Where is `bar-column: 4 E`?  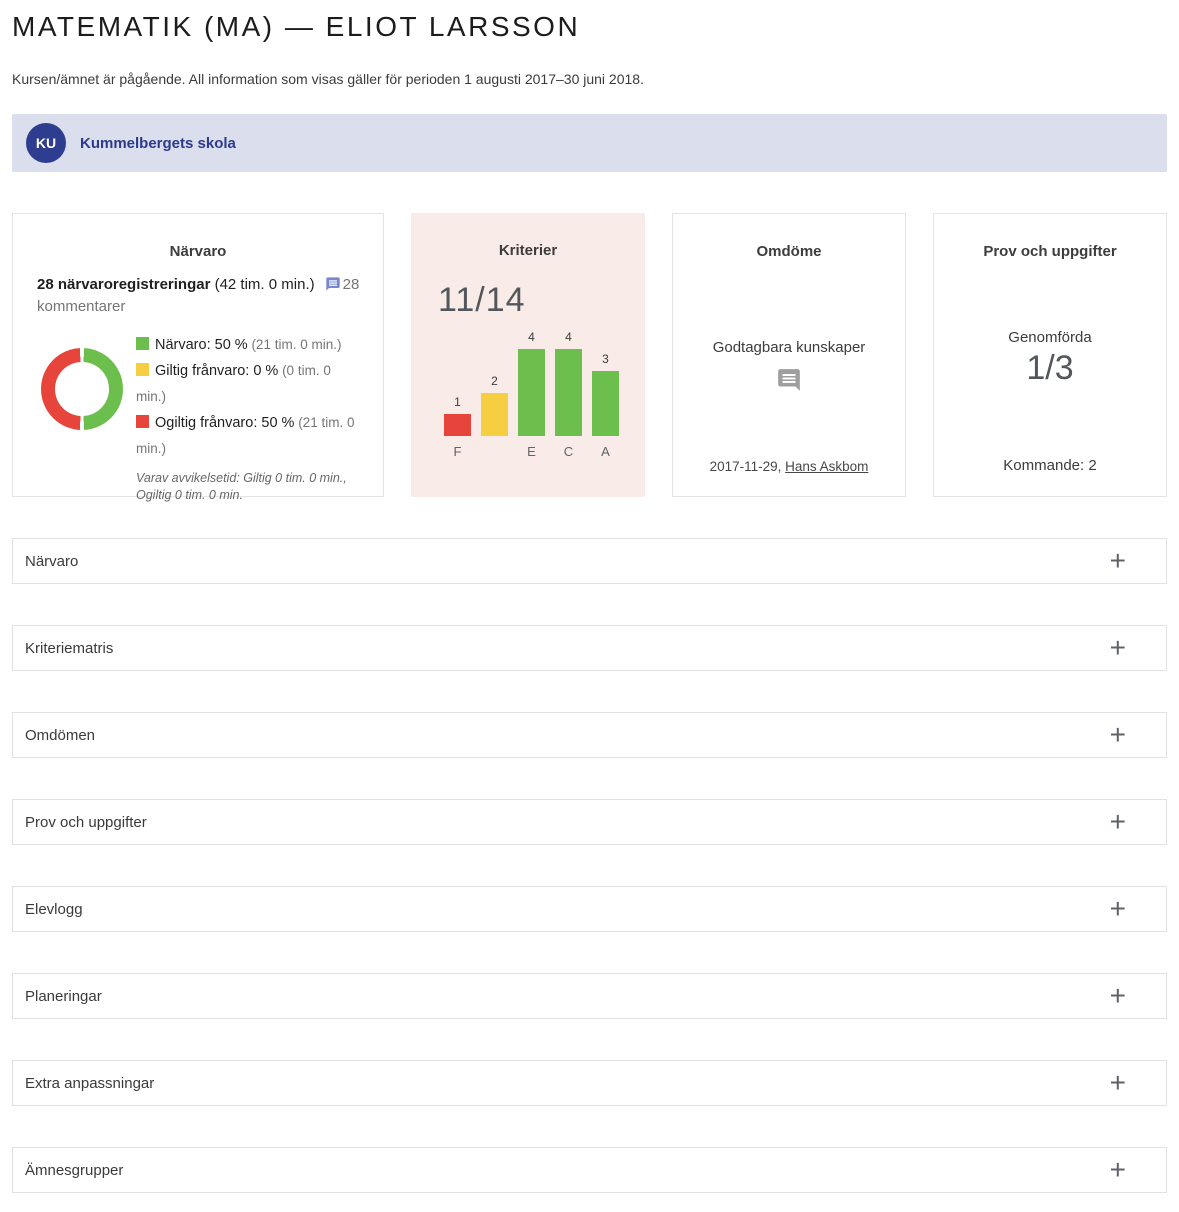
bar-column: 4 E is located at coordinates (531, 395).